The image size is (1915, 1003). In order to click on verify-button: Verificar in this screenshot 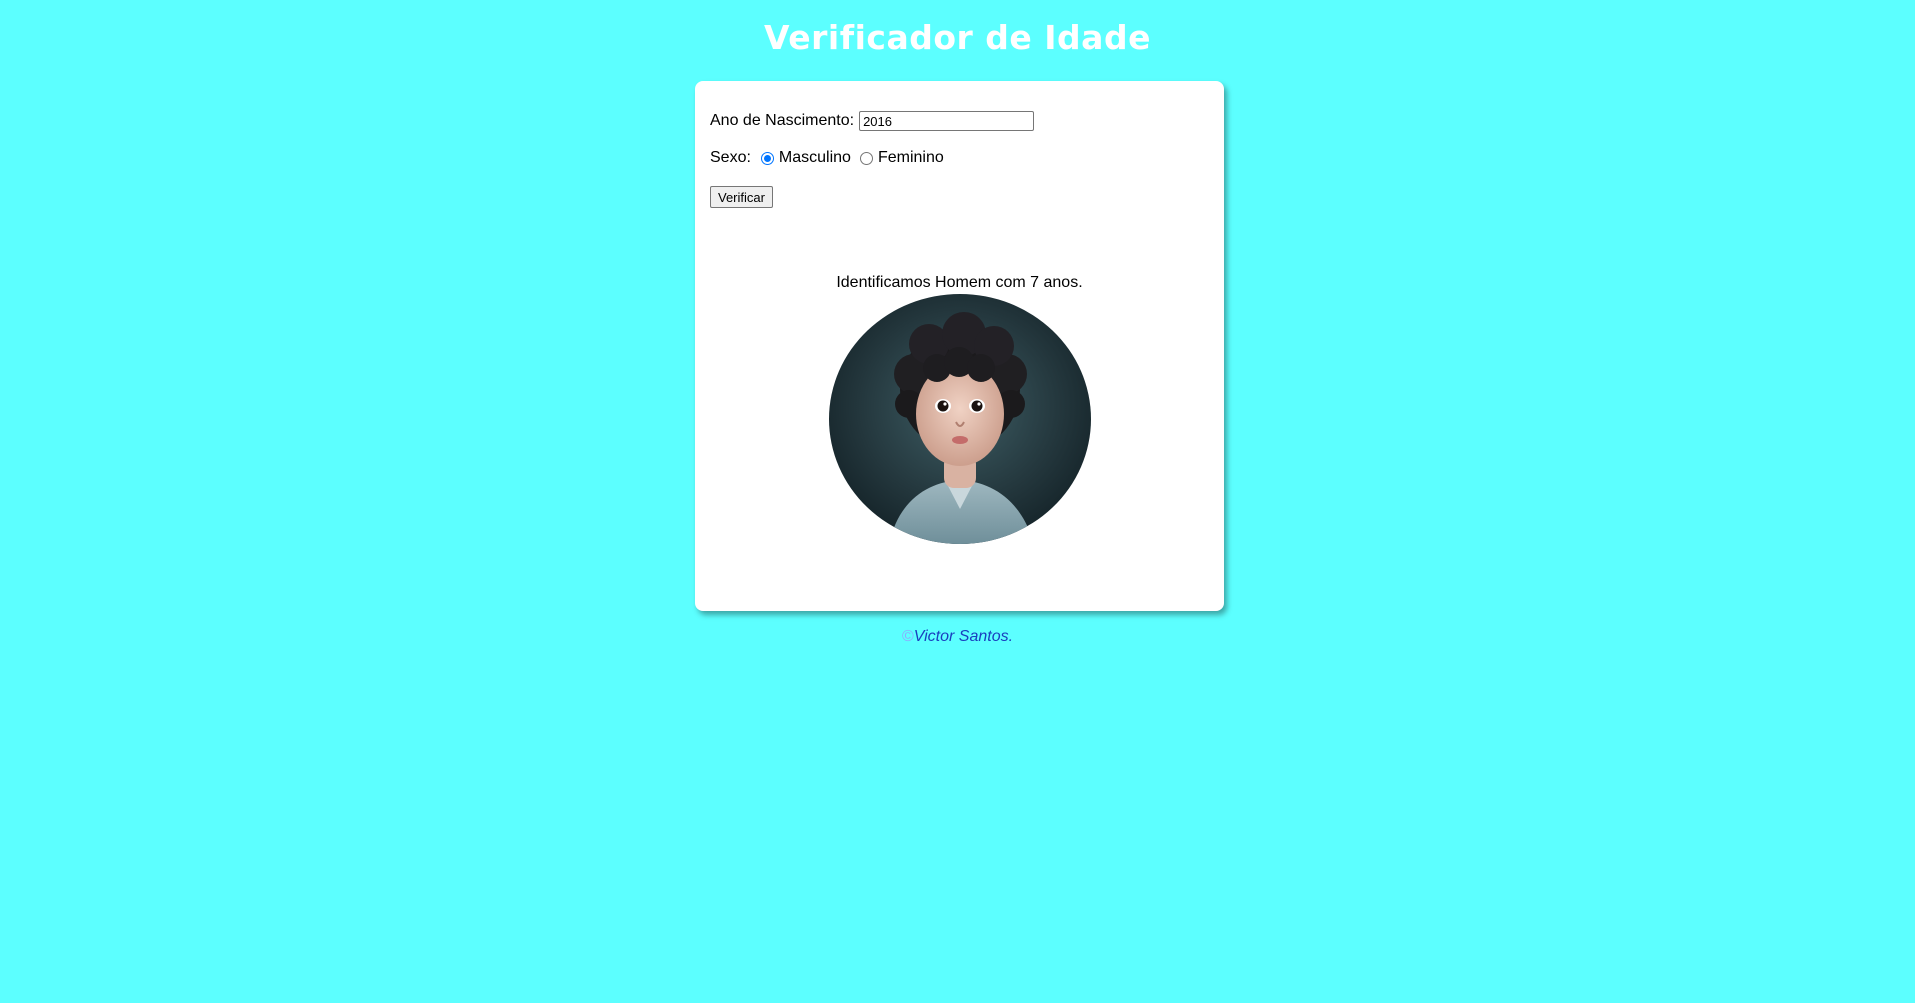, I will do `click(741, 197)`.